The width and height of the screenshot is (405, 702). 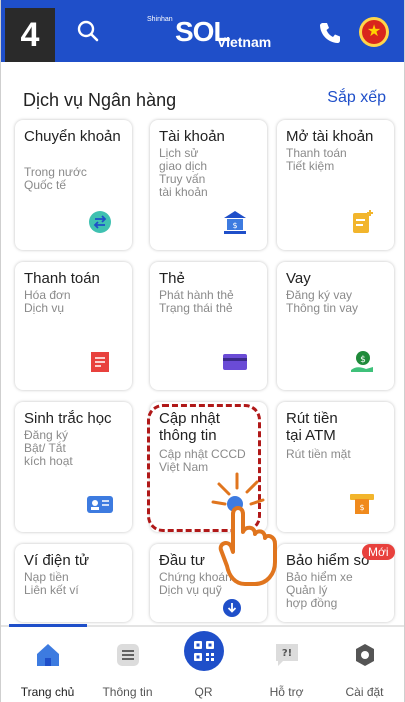 I want to click on nav-label: Hỗ trợ, so click(x=286, y=692).